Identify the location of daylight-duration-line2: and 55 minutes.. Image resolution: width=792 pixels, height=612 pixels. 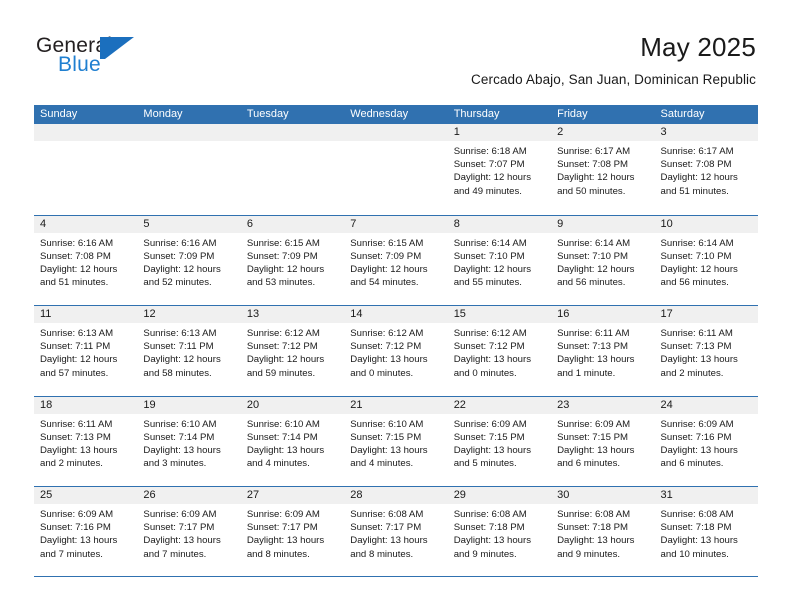
(487, 283).